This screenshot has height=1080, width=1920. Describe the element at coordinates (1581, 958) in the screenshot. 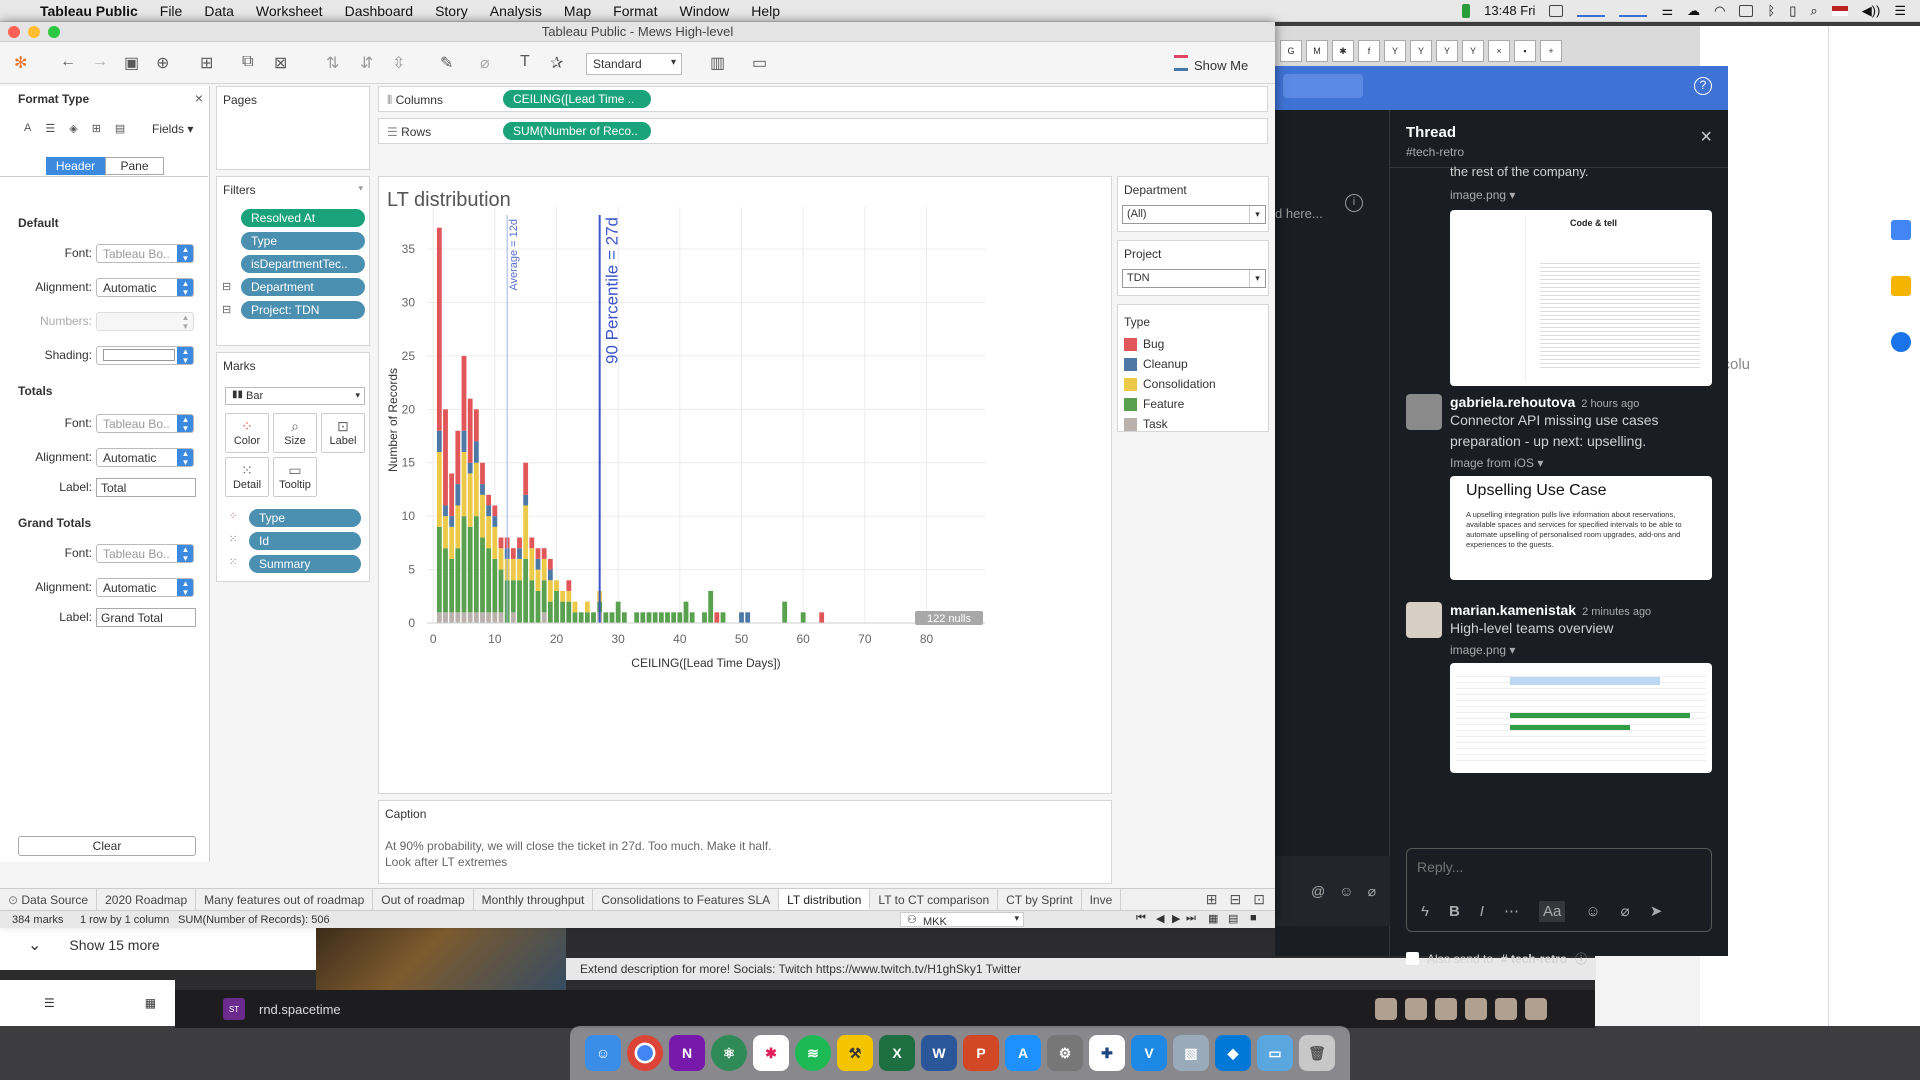

I see `help-icon: ⓘ` at that location.